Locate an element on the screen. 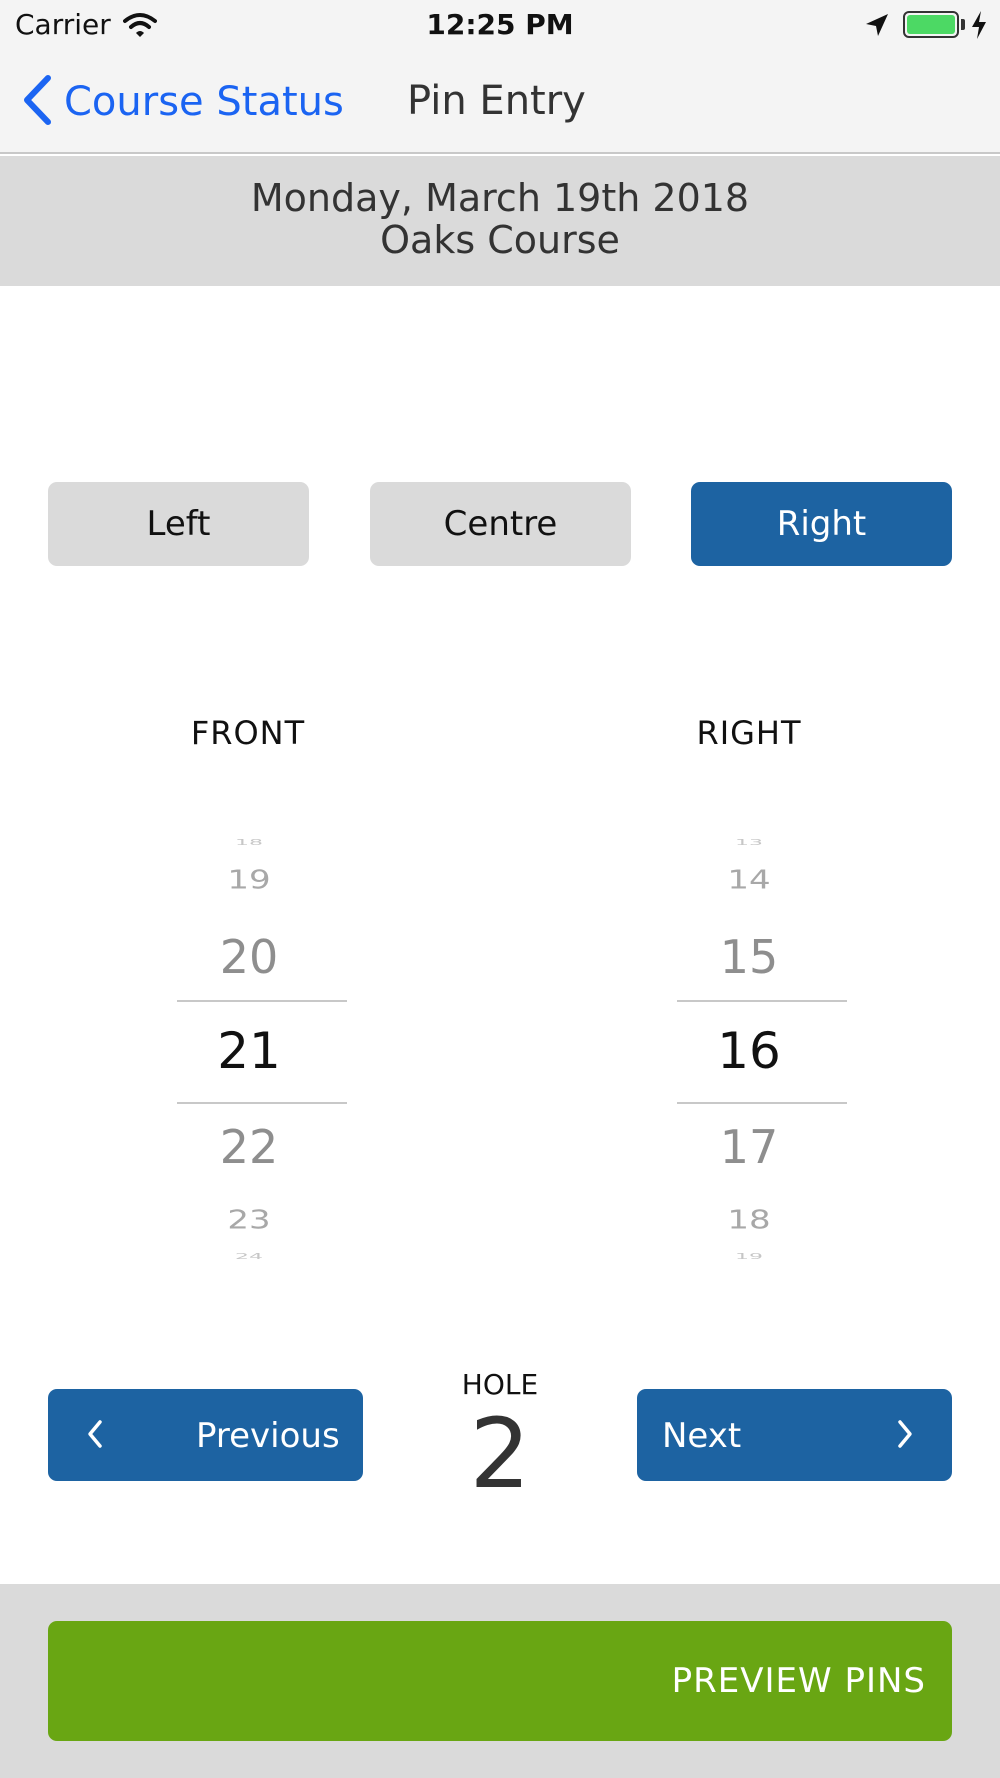  footer: PREVIEW PINS is located at coordinates (500, 1681).